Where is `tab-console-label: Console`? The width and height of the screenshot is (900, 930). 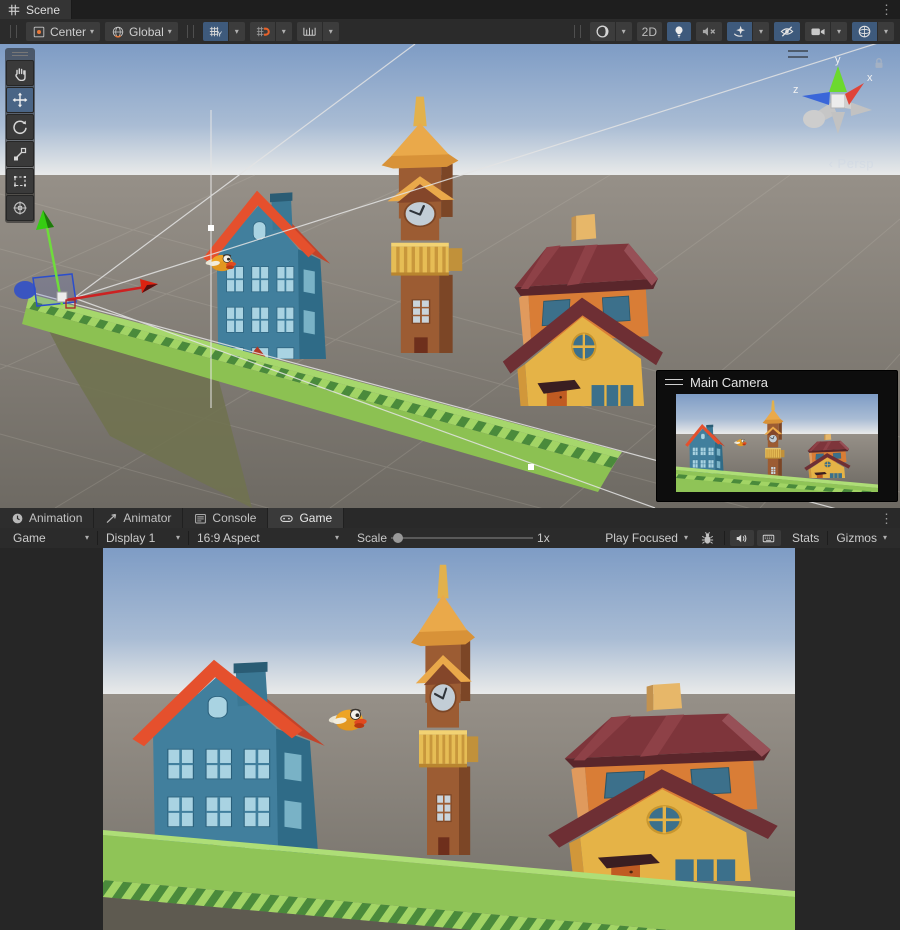 tab-console-label: Console is located at coordinates (234, 518).